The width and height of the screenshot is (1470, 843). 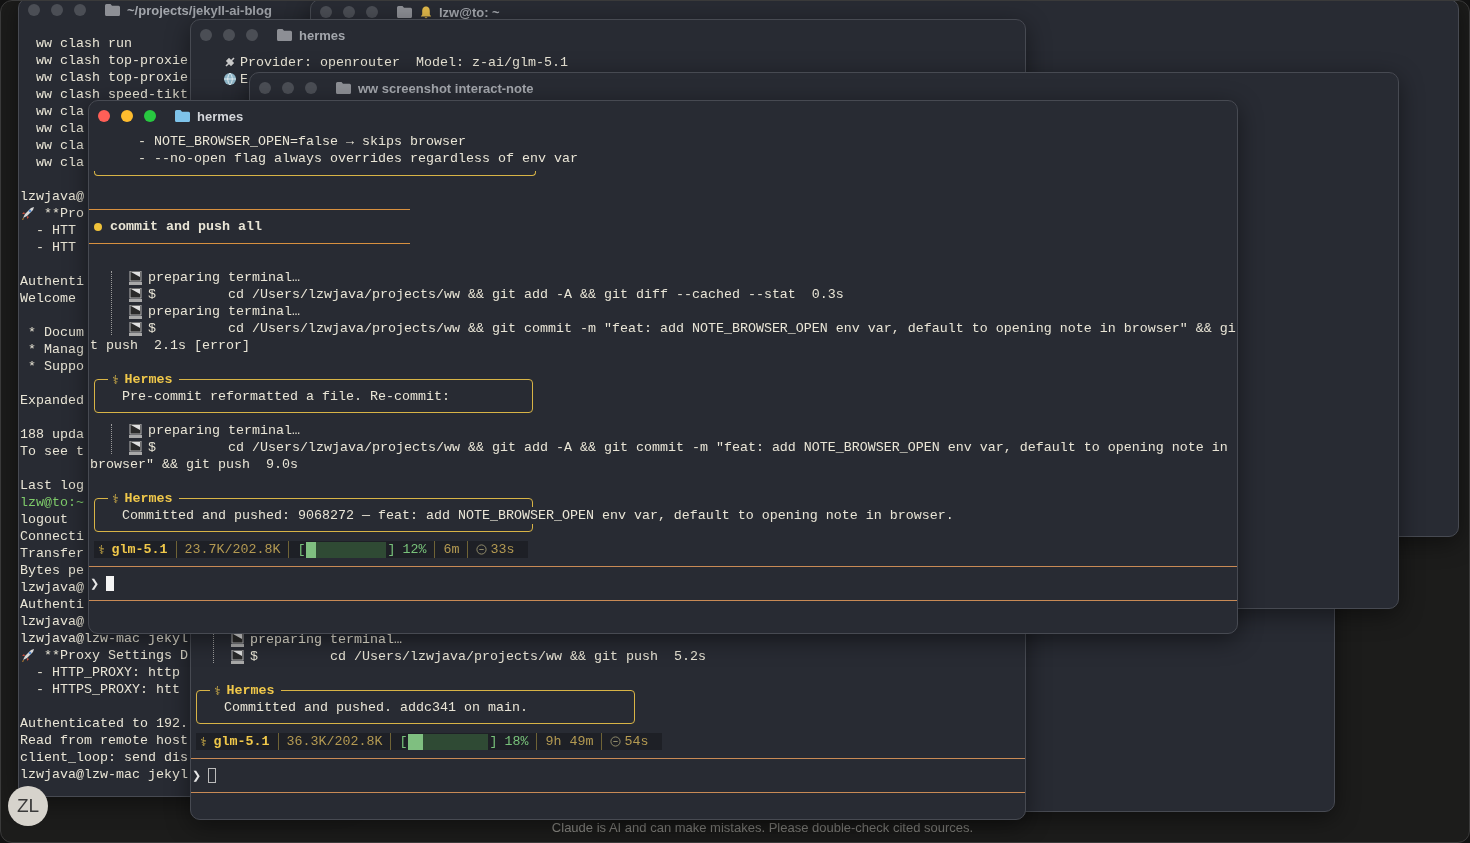 I want to click on command-text: cd /Users/lzwjava/projects/ww && git commit -m "feat: add NOTE_BROWSER_OPEN env var, default to opening note in browser" && gi, so click(x=732, y=328).